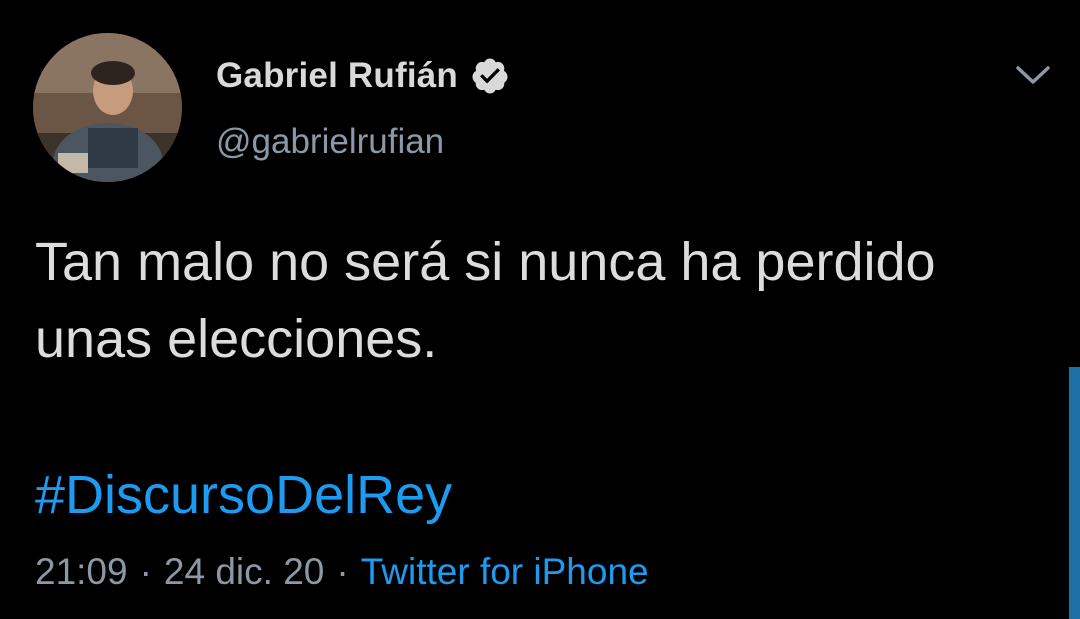 The image size is (1080, 619). What do you see at coordinates (490, 76) in the screenshot?
I see `verified-badge-icon` at bounding box center [490, 76].